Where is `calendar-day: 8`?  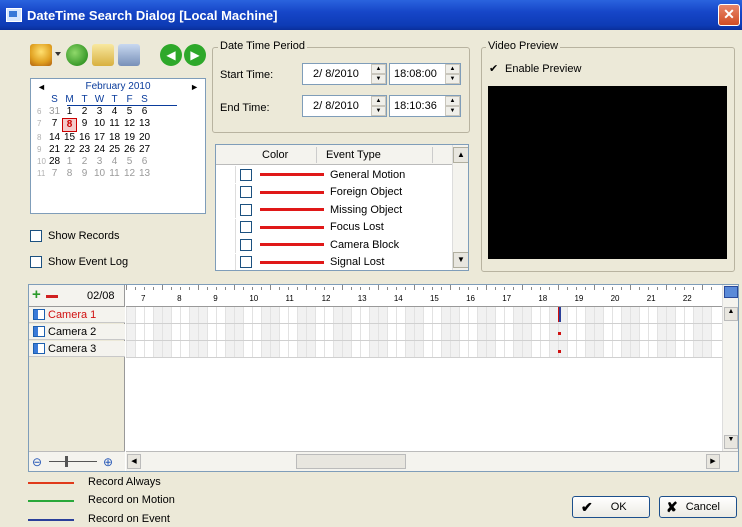
calendar-day: 8 is located at coordinates (69, 174).